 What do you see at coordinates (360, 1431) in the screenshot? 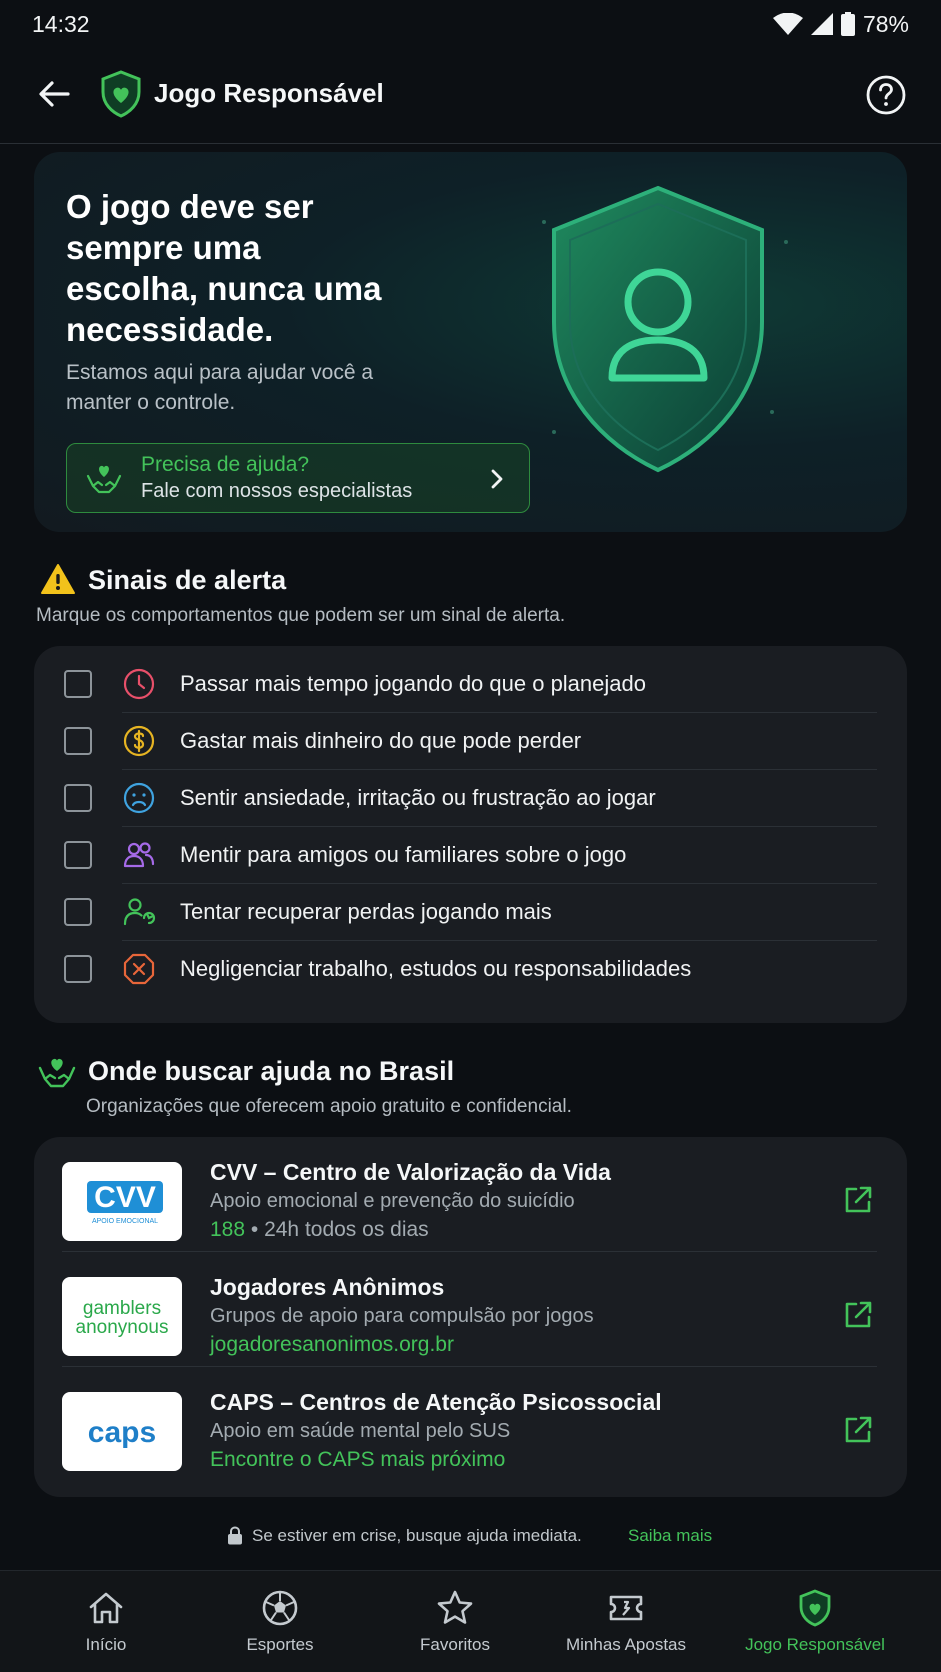
I see `org-description: Apoio em saúde mental pelo SUS` at bounding box center [360, 1431].